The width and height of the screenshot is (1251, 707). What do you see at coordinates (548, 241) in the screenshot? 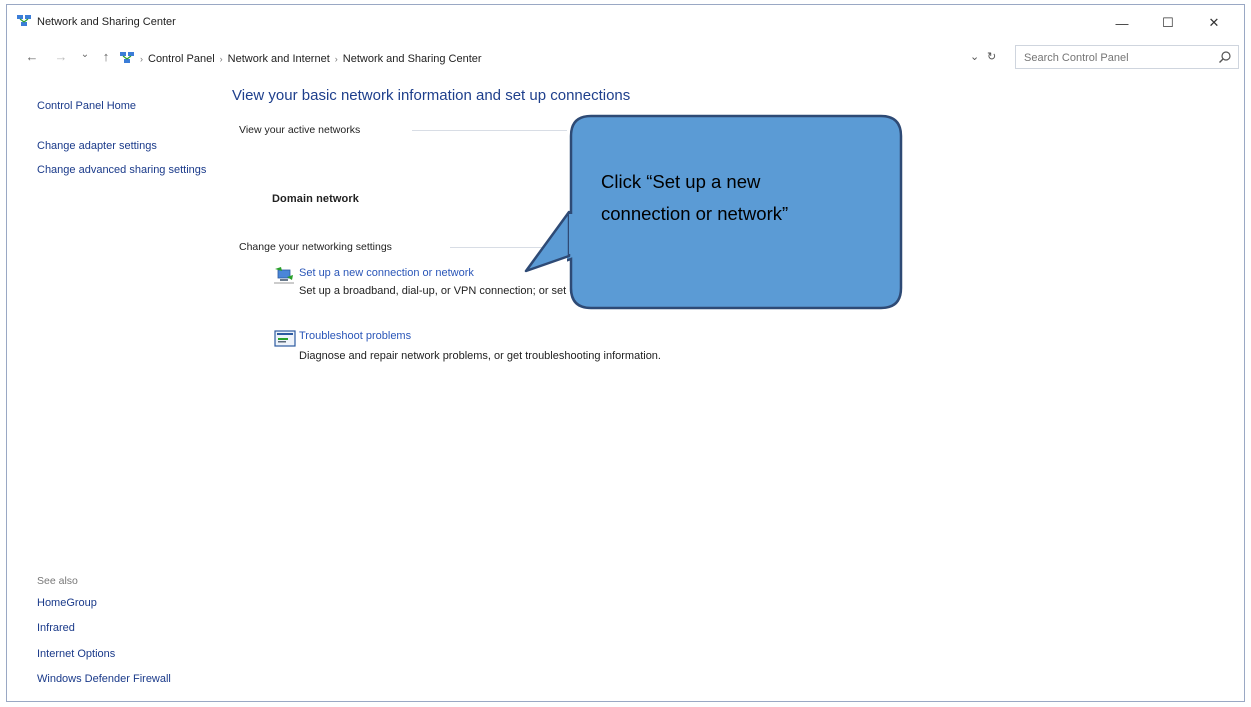
I see `callout-pointer` at bounding box center [548, 241].